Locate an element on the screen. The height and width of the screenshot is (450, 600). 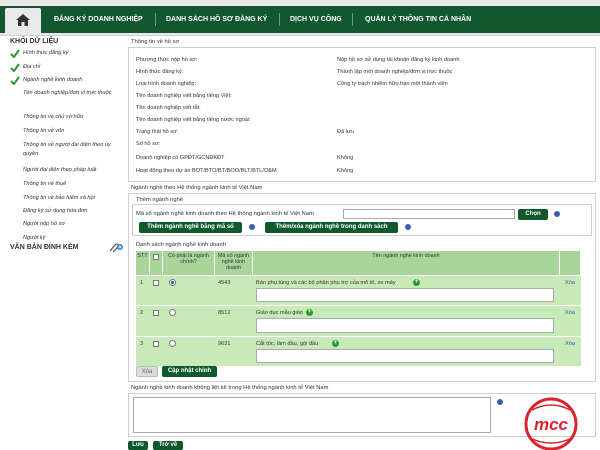
table-header: Tên ngành nghề kinh doanh is located at coordinates (406, 263).